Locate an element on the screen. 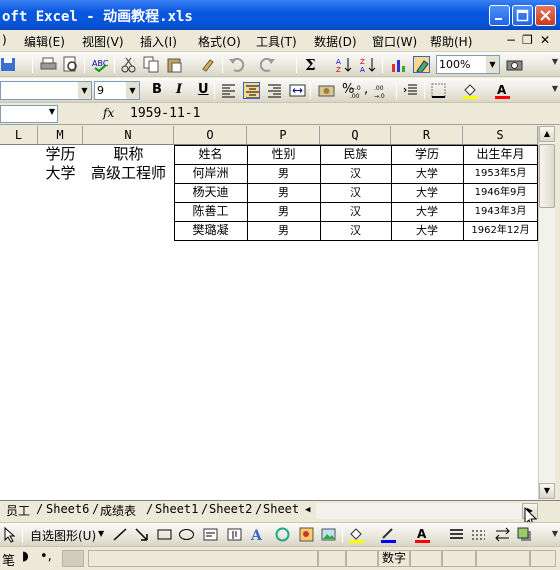 Image resolution: width=560 pixels, height=570 pixels. autosum-icon: Σ is located at coordinates (311, 64).